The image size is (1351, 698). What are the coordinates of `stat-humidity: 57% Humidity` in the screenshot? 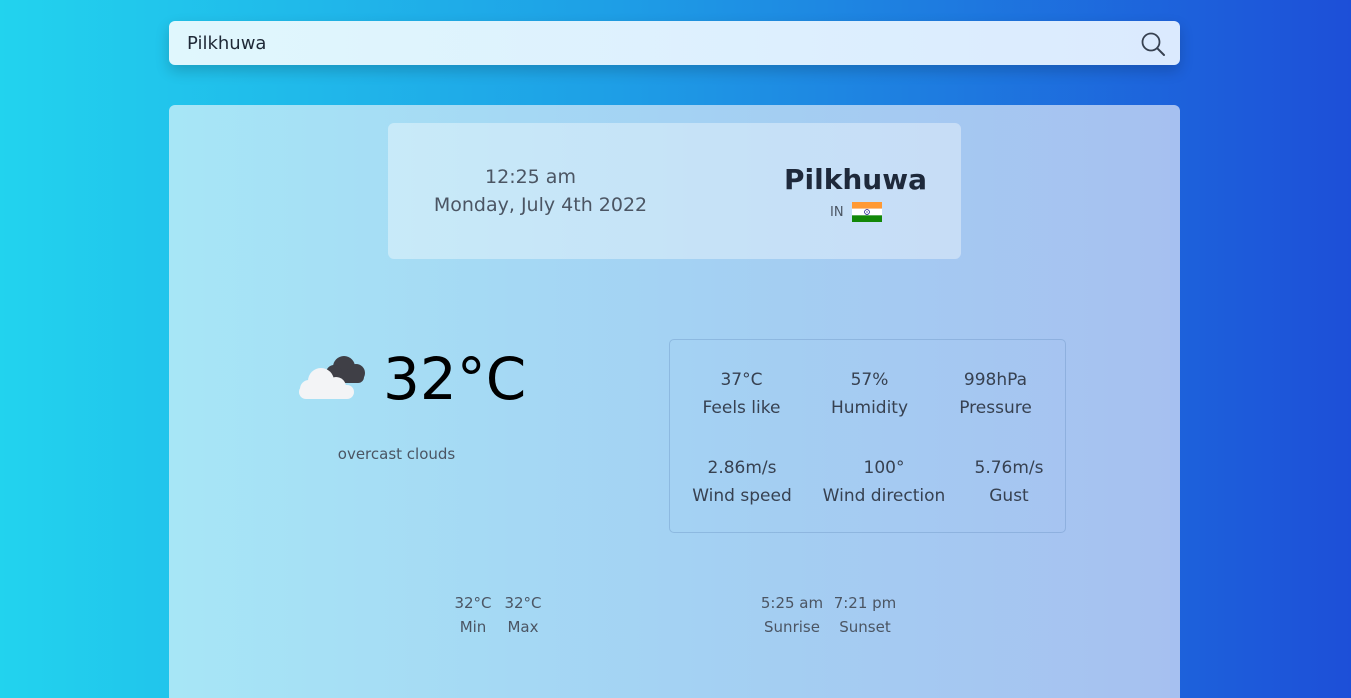 It's located at (869, 394).